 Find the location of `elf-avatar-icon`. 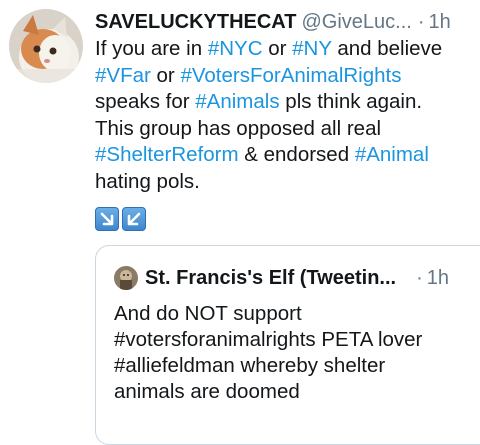

elf-avatar-icon is located at coordinates (126, 278).